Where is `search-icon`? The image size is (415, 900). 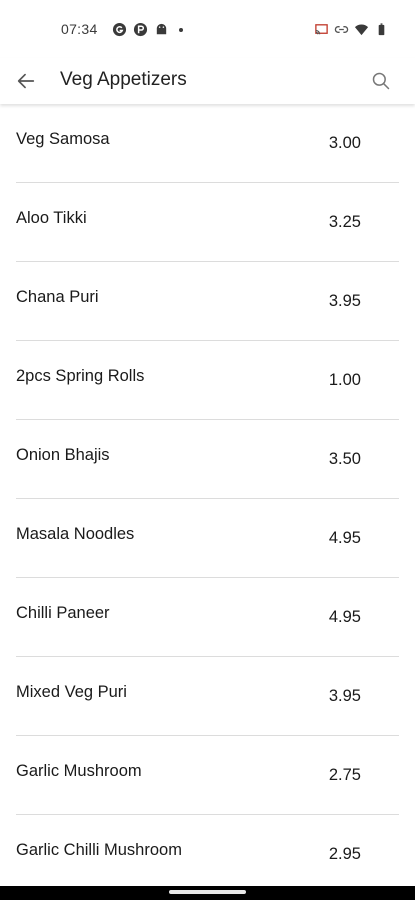 search-icon is located at coordinates (381, 81).